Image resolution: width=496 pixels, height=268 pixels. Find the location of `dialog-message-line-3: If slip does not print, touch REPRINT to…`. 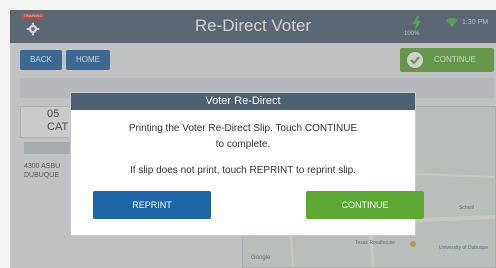

dialog-message-line-3: If slip does not print, touch REPRINT to… is located at coordinates (243, 170).